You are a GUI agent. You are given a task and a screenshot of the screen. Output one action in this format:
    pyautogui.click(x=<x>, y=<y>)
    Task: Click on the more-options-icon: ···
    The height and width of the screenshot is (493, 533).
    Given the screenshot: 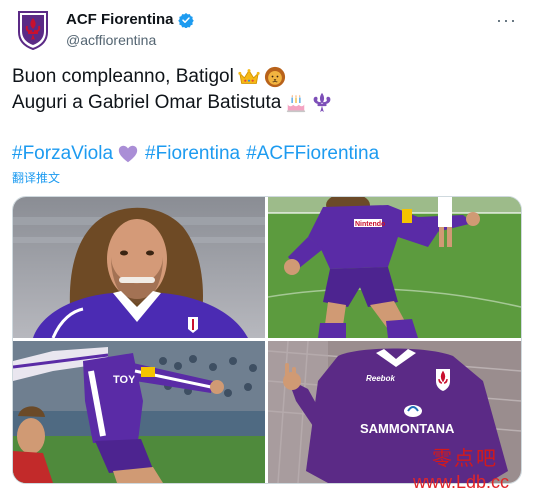 What is the action you would take?
    pyautogui.click(x=506, y=20)
    